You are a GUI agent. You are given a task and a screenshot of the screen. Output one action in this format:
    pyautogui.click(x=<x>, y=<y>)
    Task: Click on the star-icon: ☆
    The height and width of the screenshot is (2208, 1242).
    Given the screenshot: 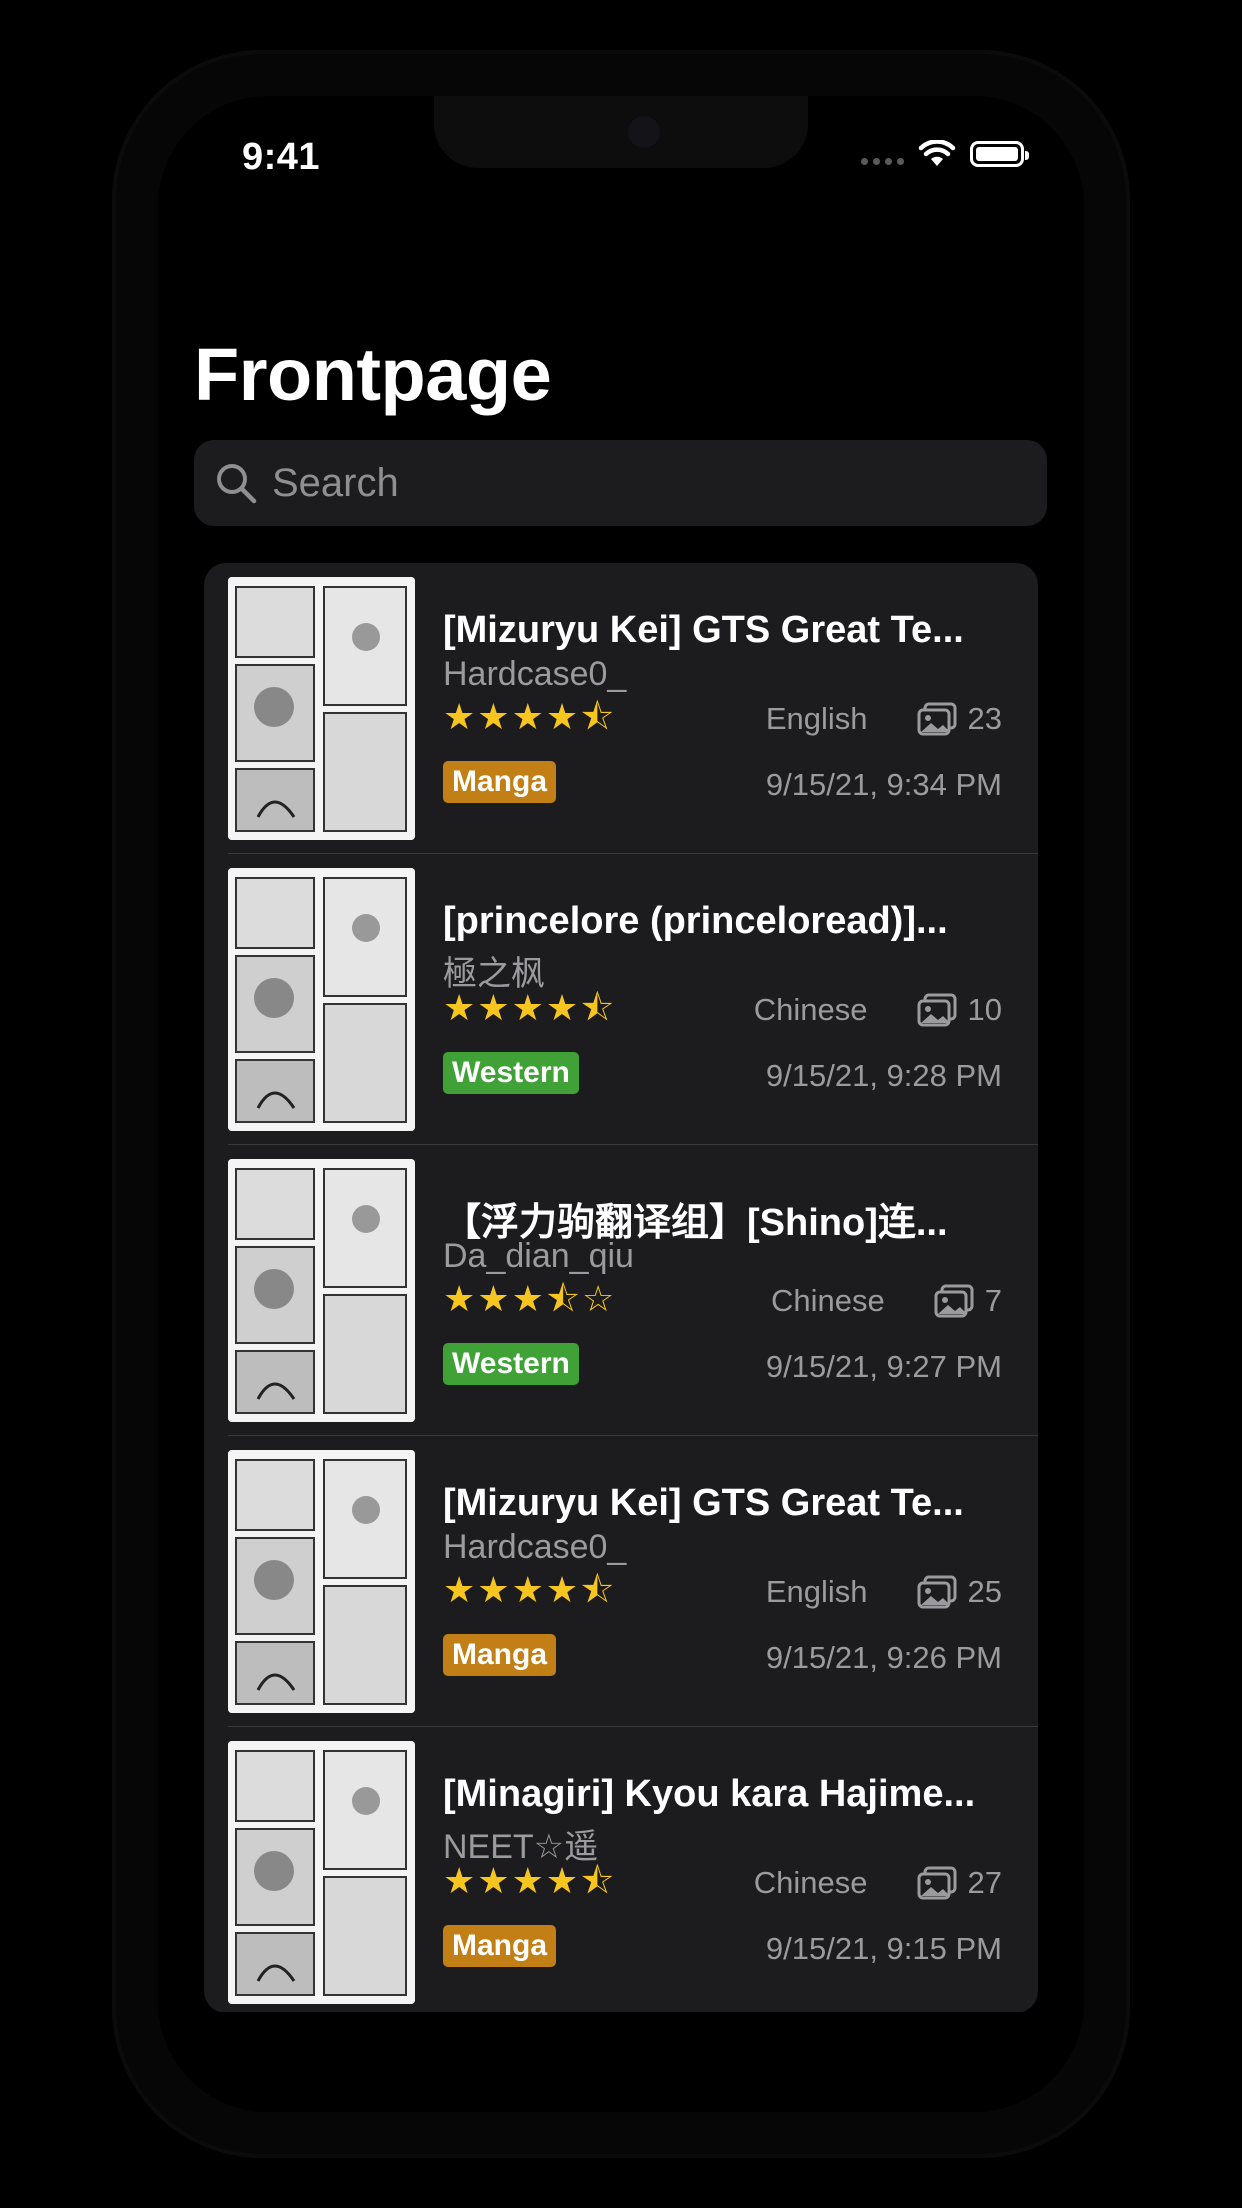 What is the action you would take?
    pyautogui.click(x=598, y=1298)
    